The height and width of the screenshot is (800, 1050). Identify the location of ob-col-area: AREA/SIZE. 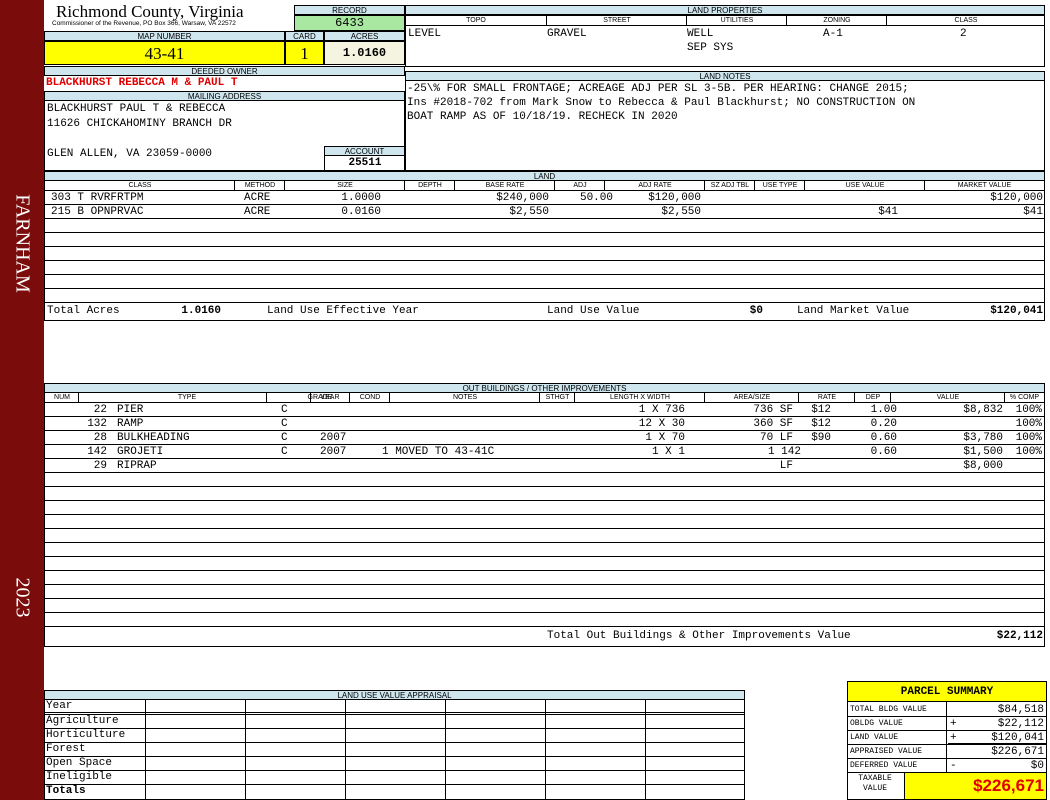
(752, 397).